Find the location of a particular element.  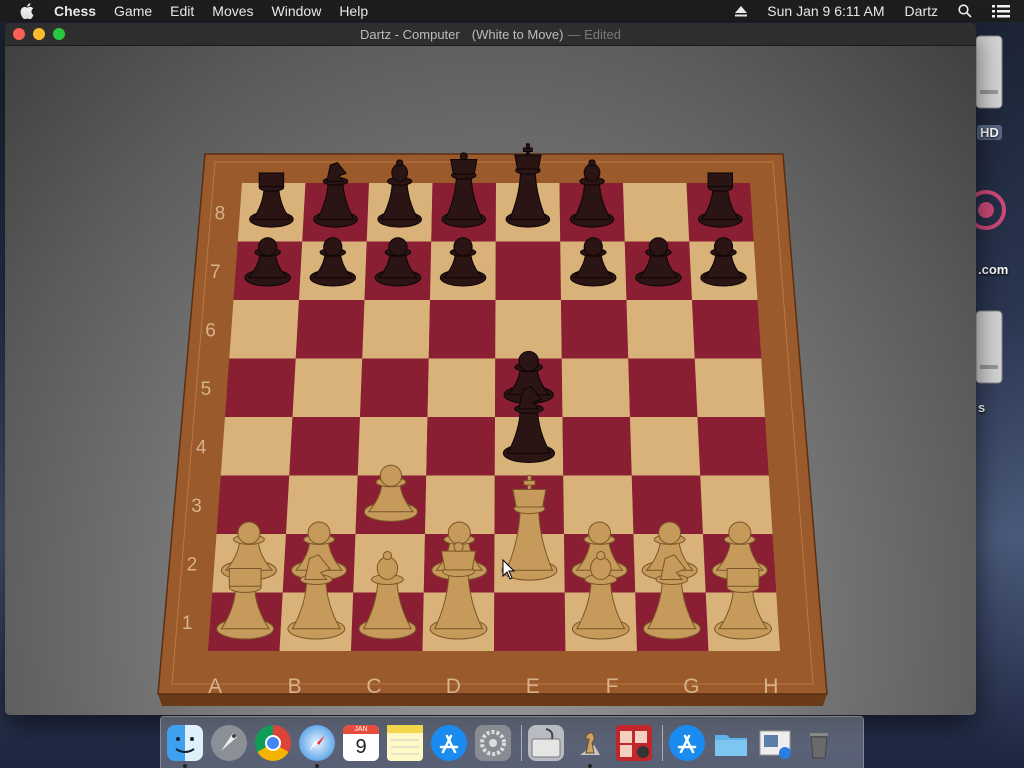

app-store-icon is located at coordinates (449, 742).